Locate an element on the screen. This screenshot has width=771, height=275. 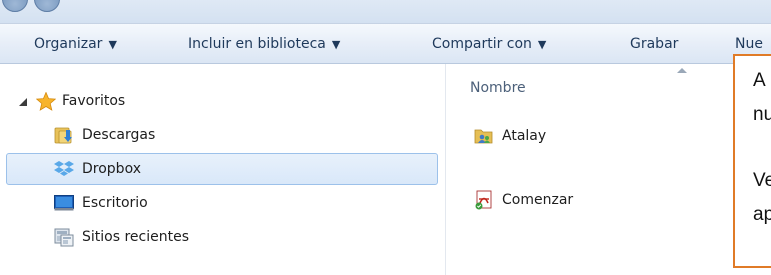
tree-item-desktop: Escritorio is located at coordinates (154, 203).